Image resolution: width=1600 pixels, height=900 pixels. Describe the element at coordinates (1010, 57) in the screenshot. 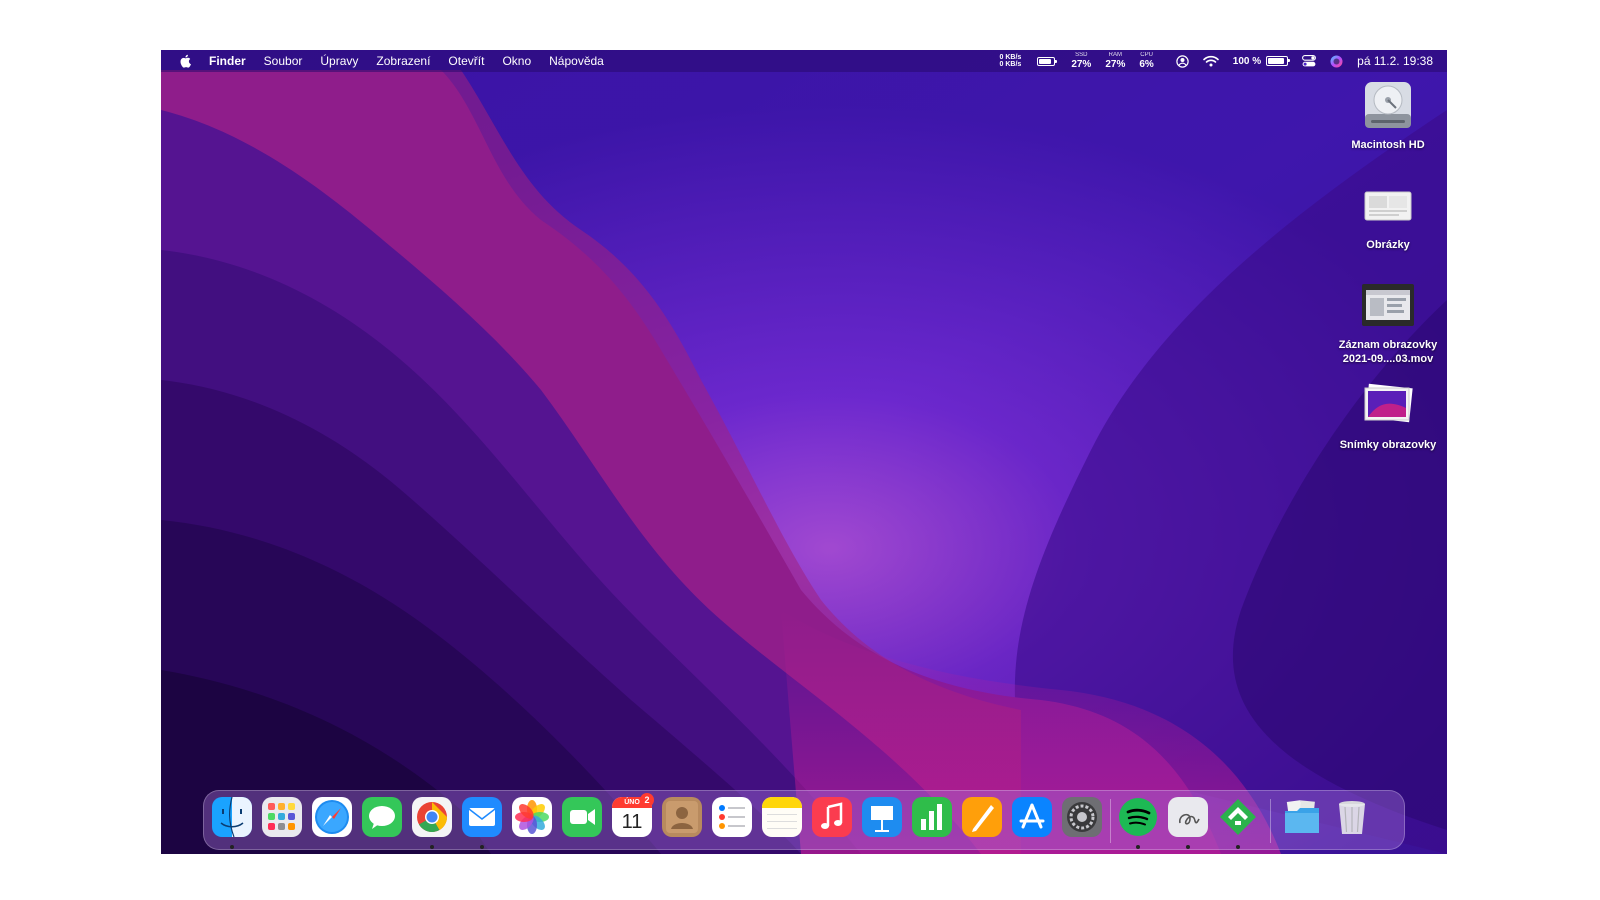

I see `net-up: 0 KB/s` at that location.